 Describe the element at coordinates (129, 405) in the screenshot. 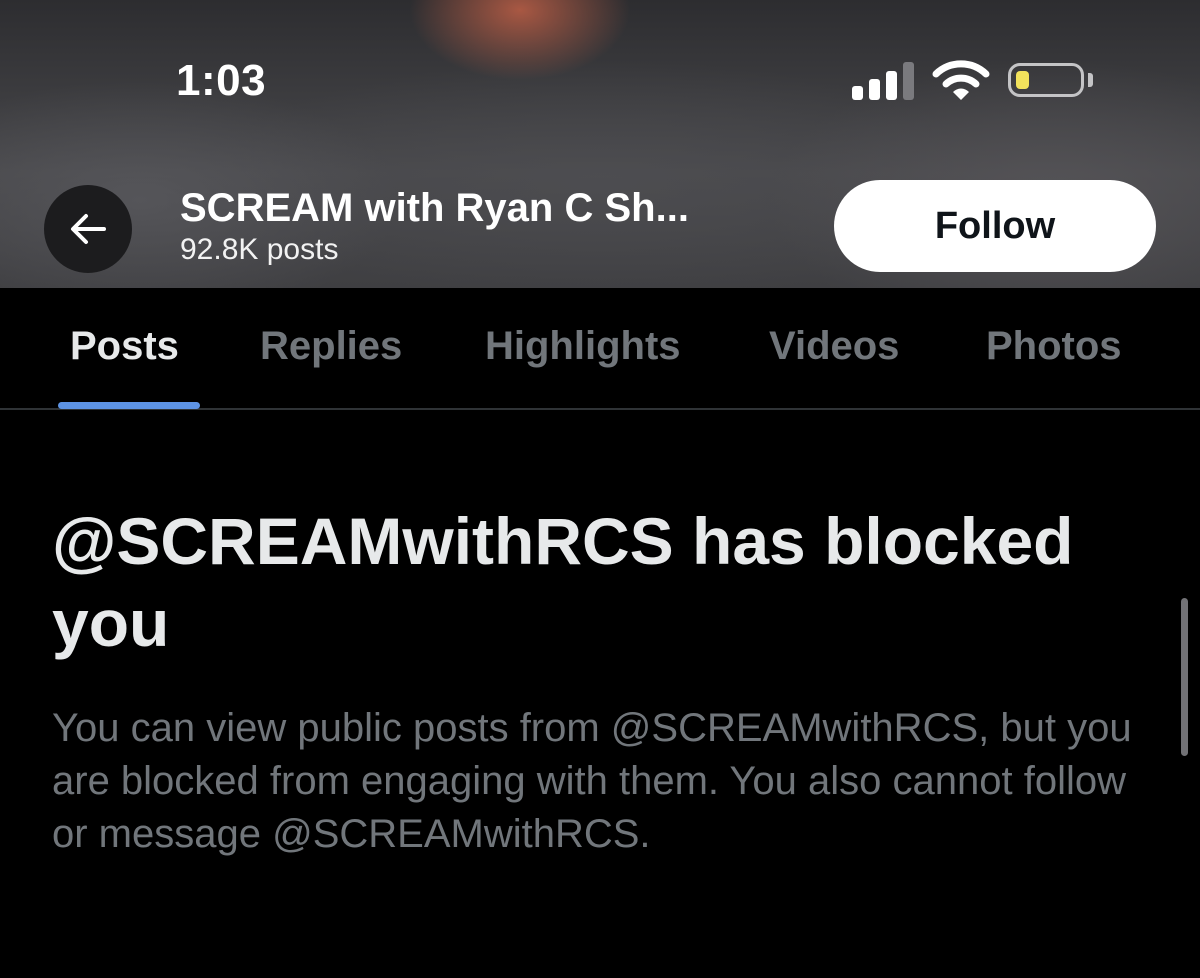

I see `active-tab-indicator` at that location.